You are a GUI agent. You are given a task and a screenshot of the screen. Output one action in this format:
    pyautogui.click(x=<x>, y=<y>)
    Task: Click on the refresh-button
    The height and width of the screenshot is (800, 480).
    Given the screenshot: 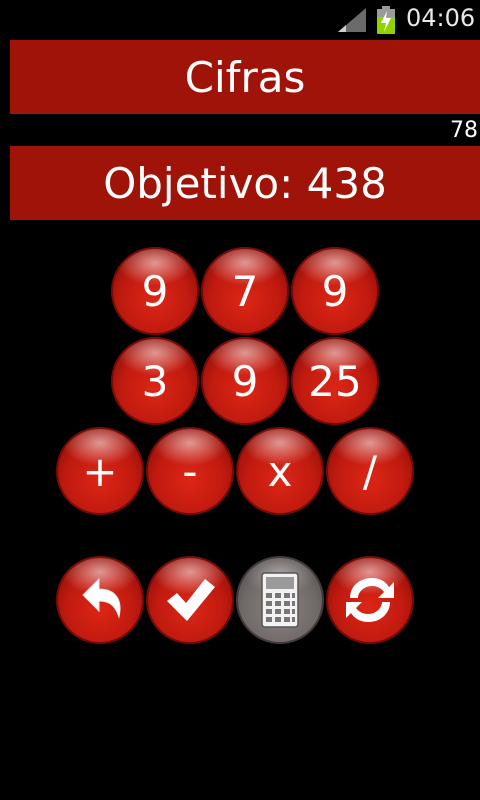 What is the action you would take?
    pyautogui.click(x=370, y=600)
    